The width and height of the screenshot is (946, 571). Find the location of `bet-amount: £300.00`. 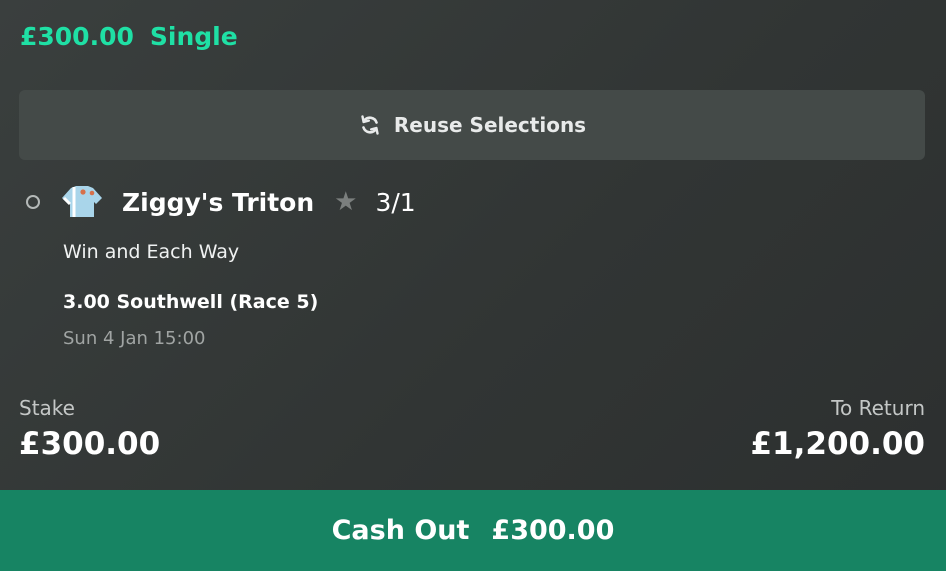

bet-amount: £300.00 is located at coordinates (77, 36).